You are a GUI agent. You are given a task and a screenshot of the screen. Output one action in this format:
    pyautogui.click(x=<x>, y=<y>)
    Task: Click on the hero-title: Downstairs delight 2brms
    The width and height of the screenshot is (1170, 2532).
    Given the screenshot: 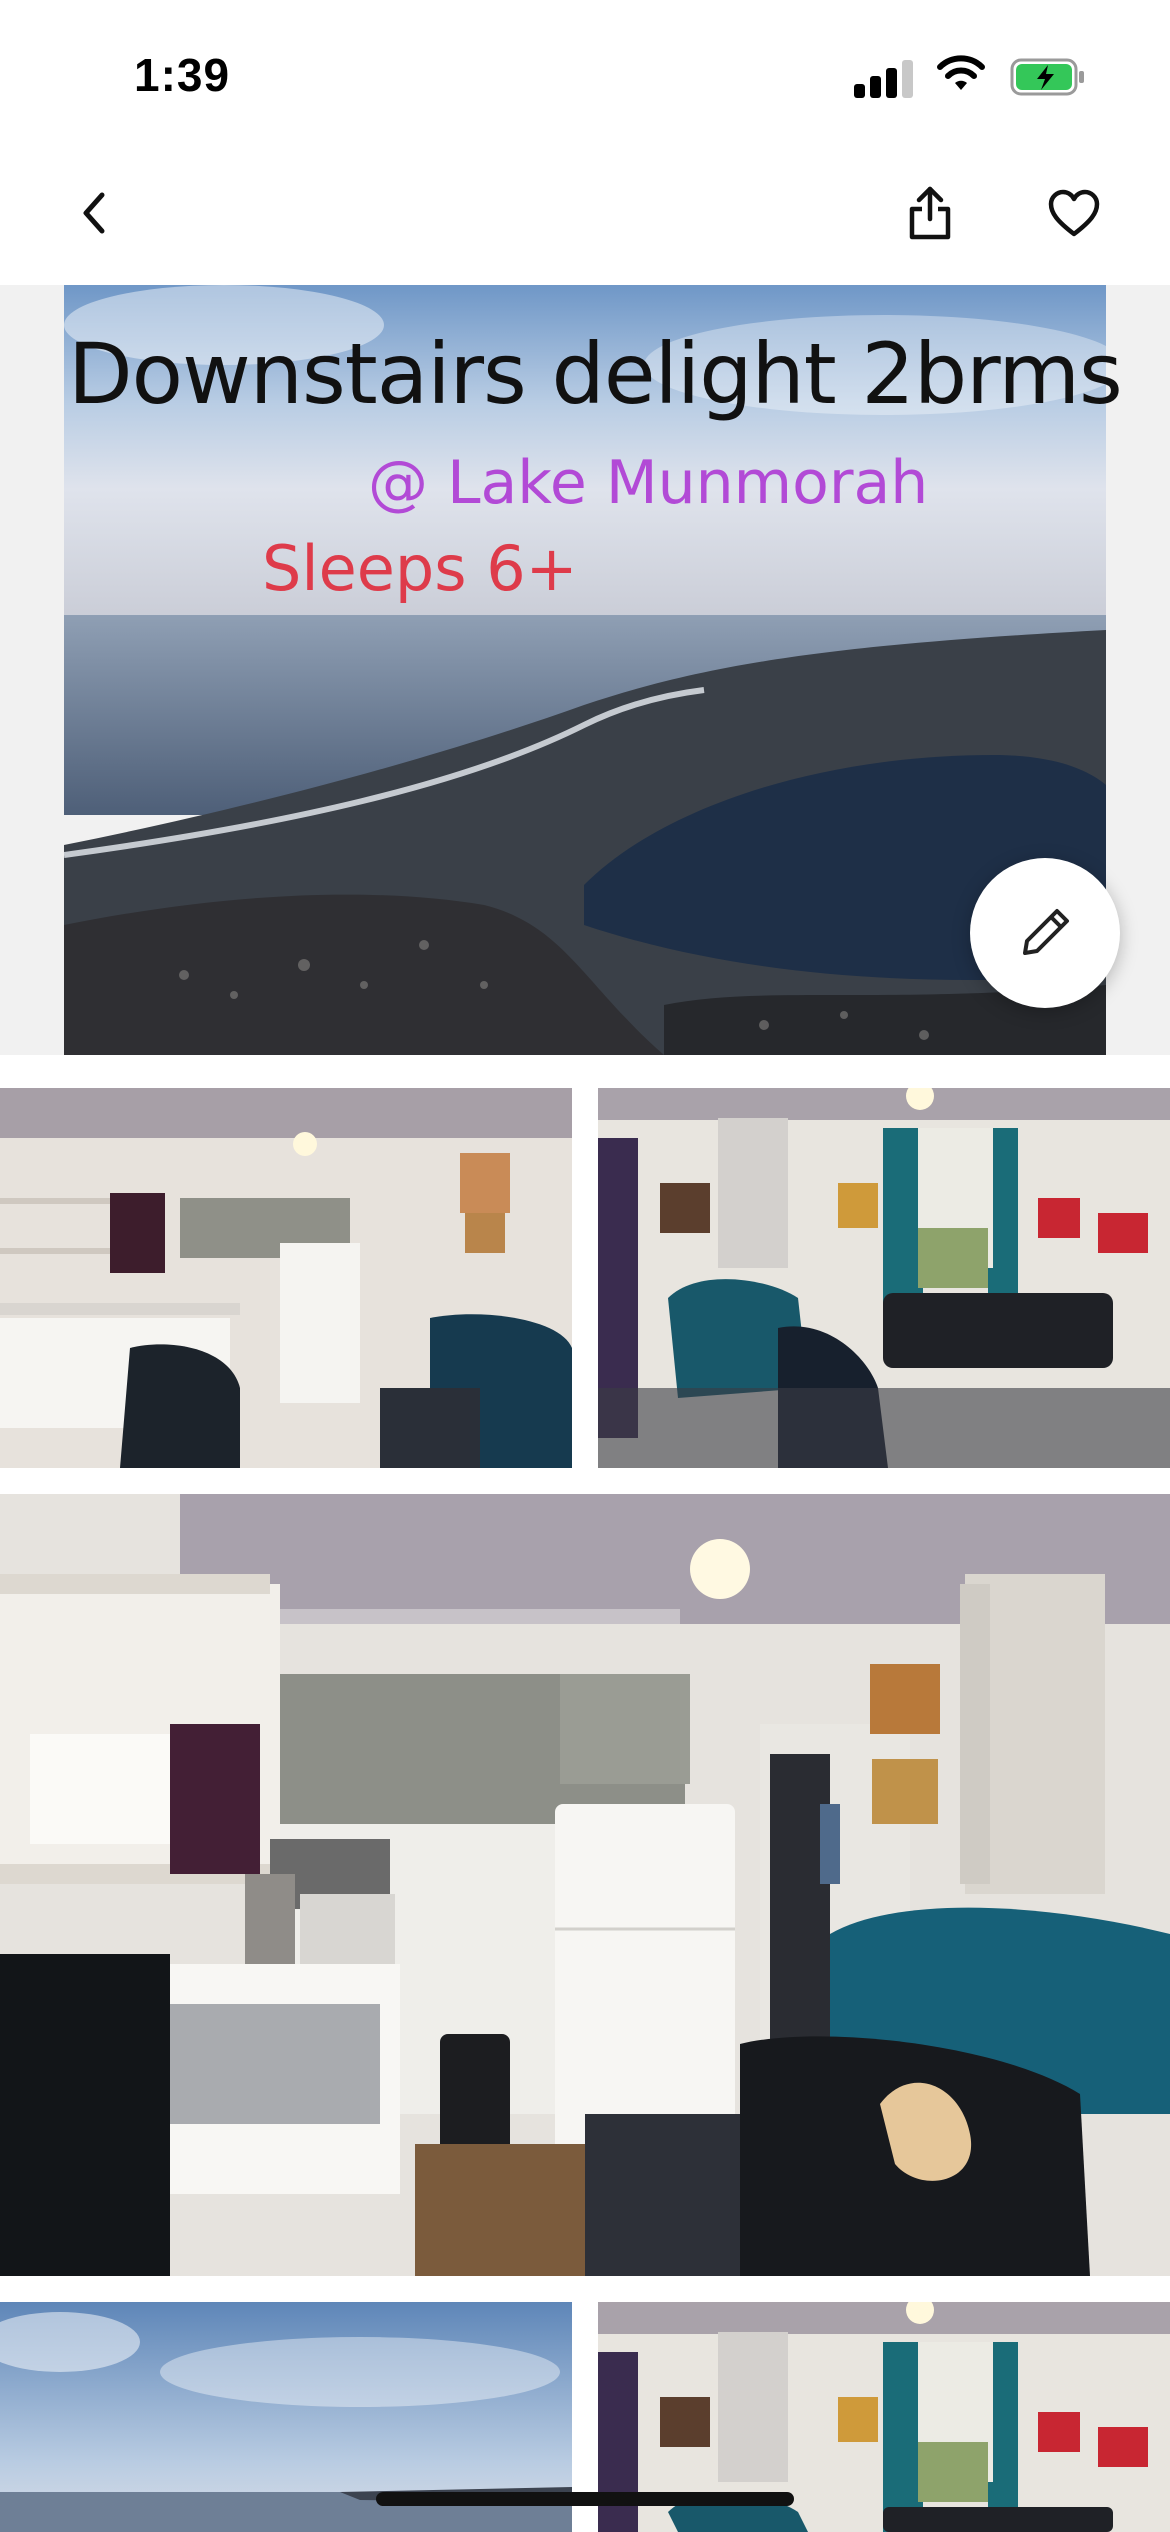 What is the action you would take?
    pyautogui.click(x=595, y=374)
    